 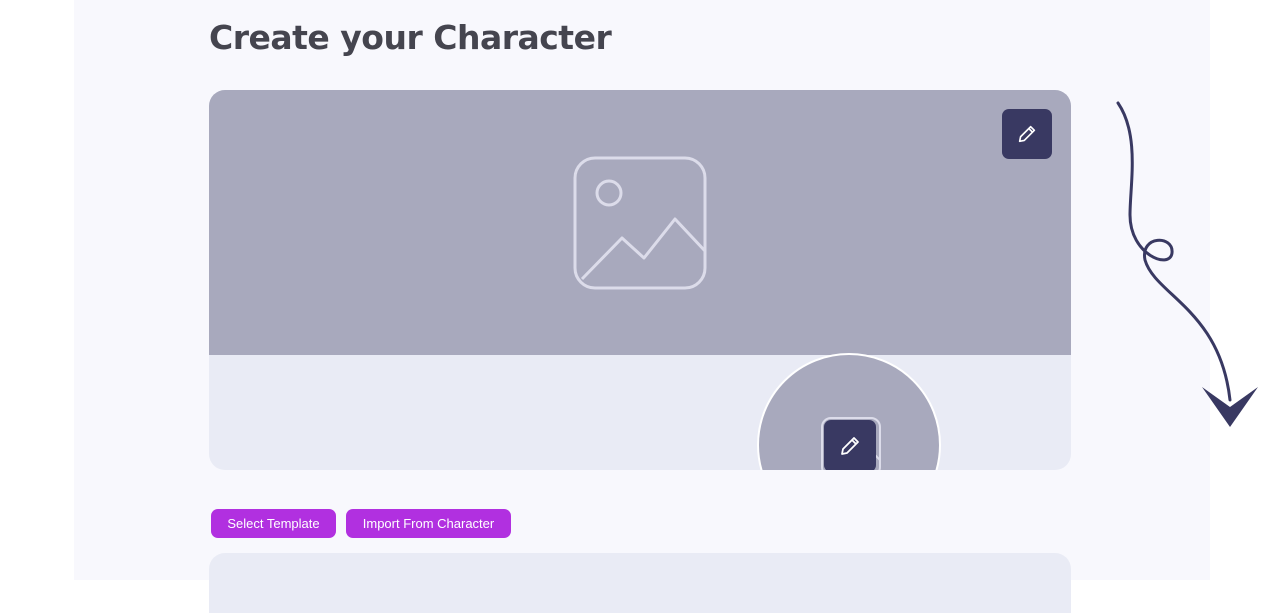 What do you see at coordinates (410, 37) in the screenshot?
I see `page-title: Create your Character` at bounding box center [410, 37].